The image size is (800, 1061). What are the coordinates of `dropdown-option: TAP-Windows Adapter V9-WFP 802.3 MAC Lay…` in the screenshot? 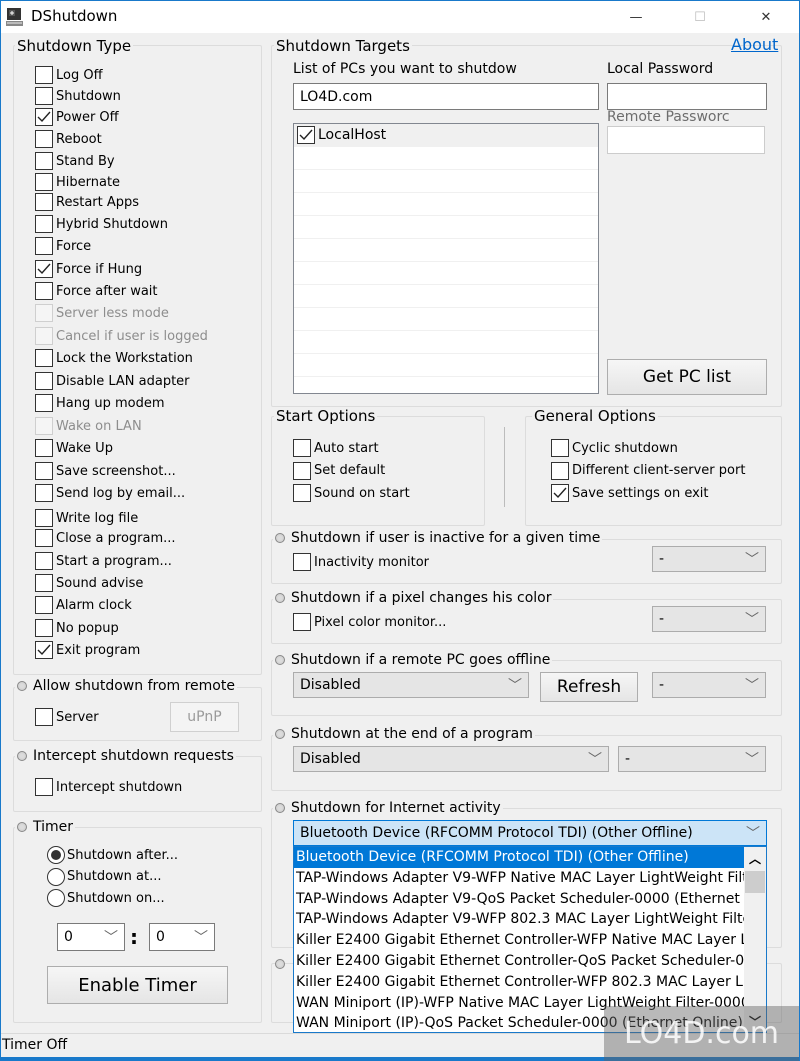 It's located at (519, 919).